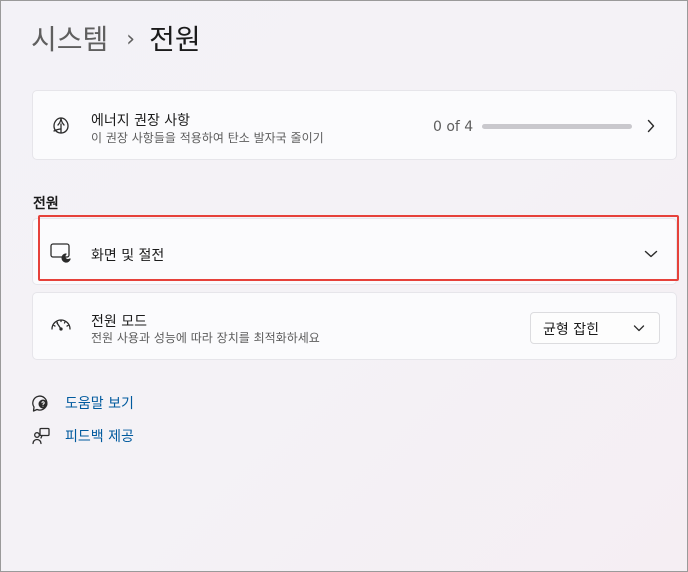 The width and height of the screenshot is (688, 572). What do you see at coordinates (41, 403) in the screenshot?
I see `help-icon` at bounding box center [41, 403].